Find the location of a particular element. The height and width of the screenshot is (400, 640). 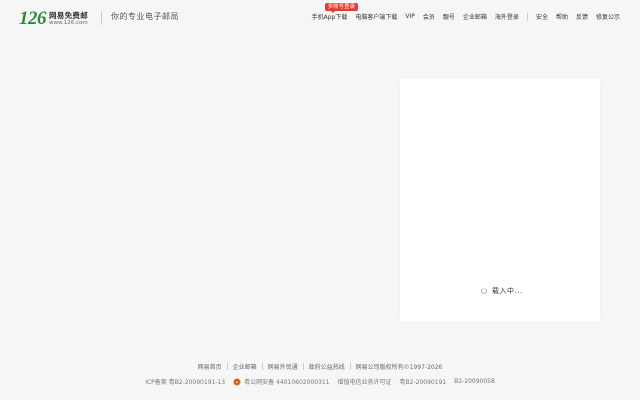

footer-psb: 粤公网安备 44010602000311 is located at coordinates (281, 381).